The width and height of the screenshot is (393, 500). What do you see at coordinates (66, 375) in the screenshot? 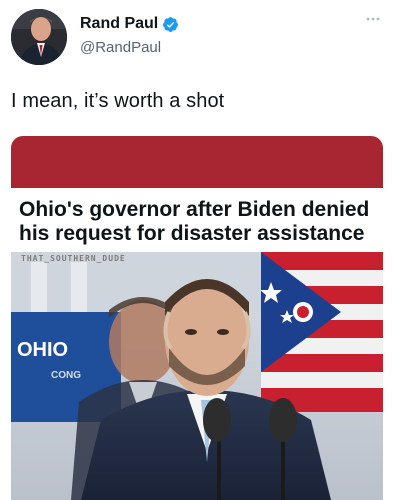
I see `podium-sign-subtext: CONG` at bounding box center [66, 375].